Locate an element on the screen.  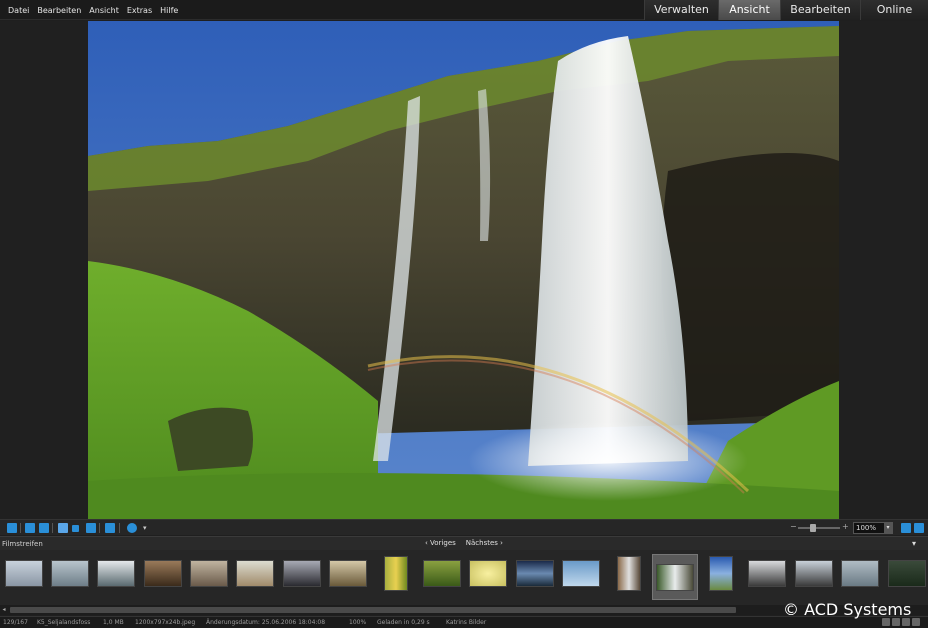
zoom-level-value: 100% is located at coordinates (866, 528).